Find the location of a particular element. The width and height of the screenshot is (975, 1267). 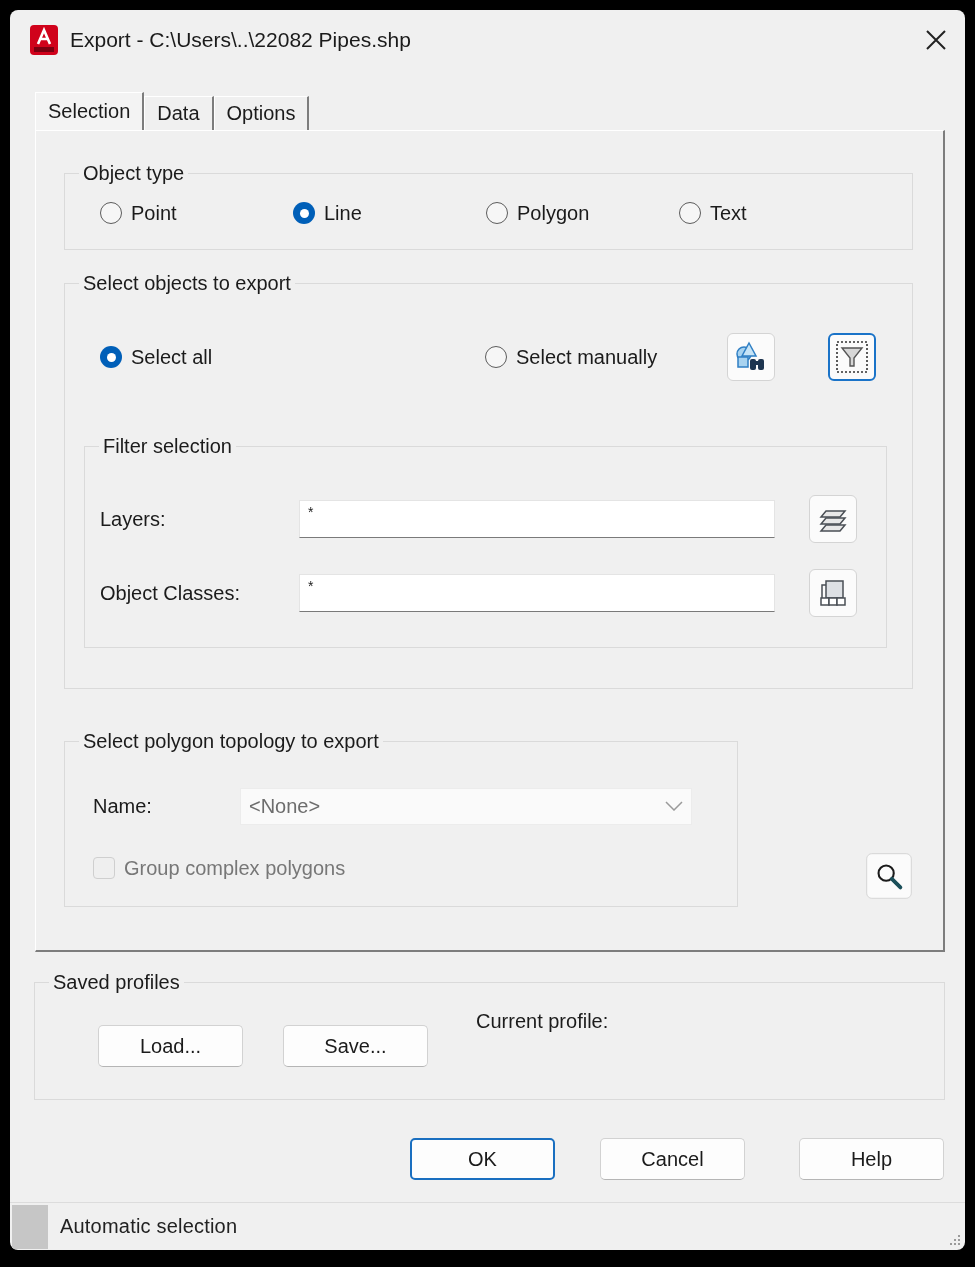

tab: Data is located at coordinates (179, 113).